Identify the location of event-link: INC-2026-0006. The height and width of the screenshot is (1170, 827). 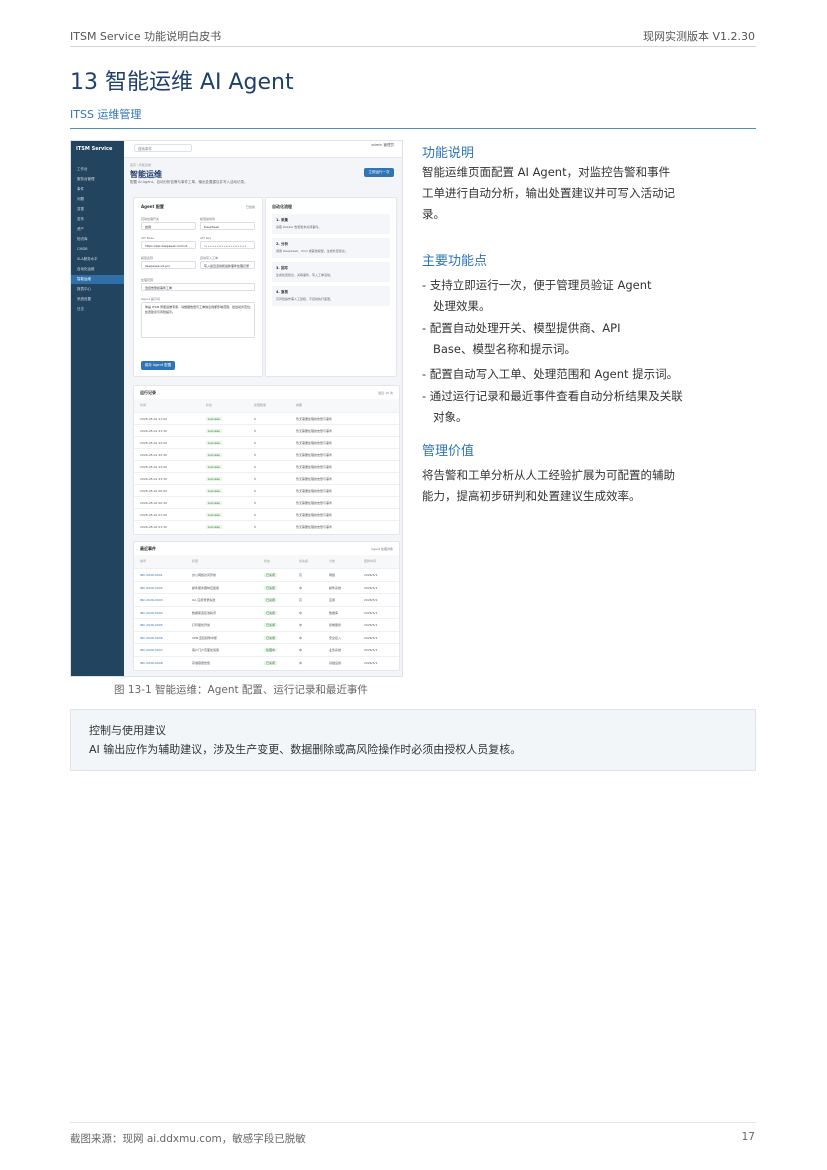
(151, 638).